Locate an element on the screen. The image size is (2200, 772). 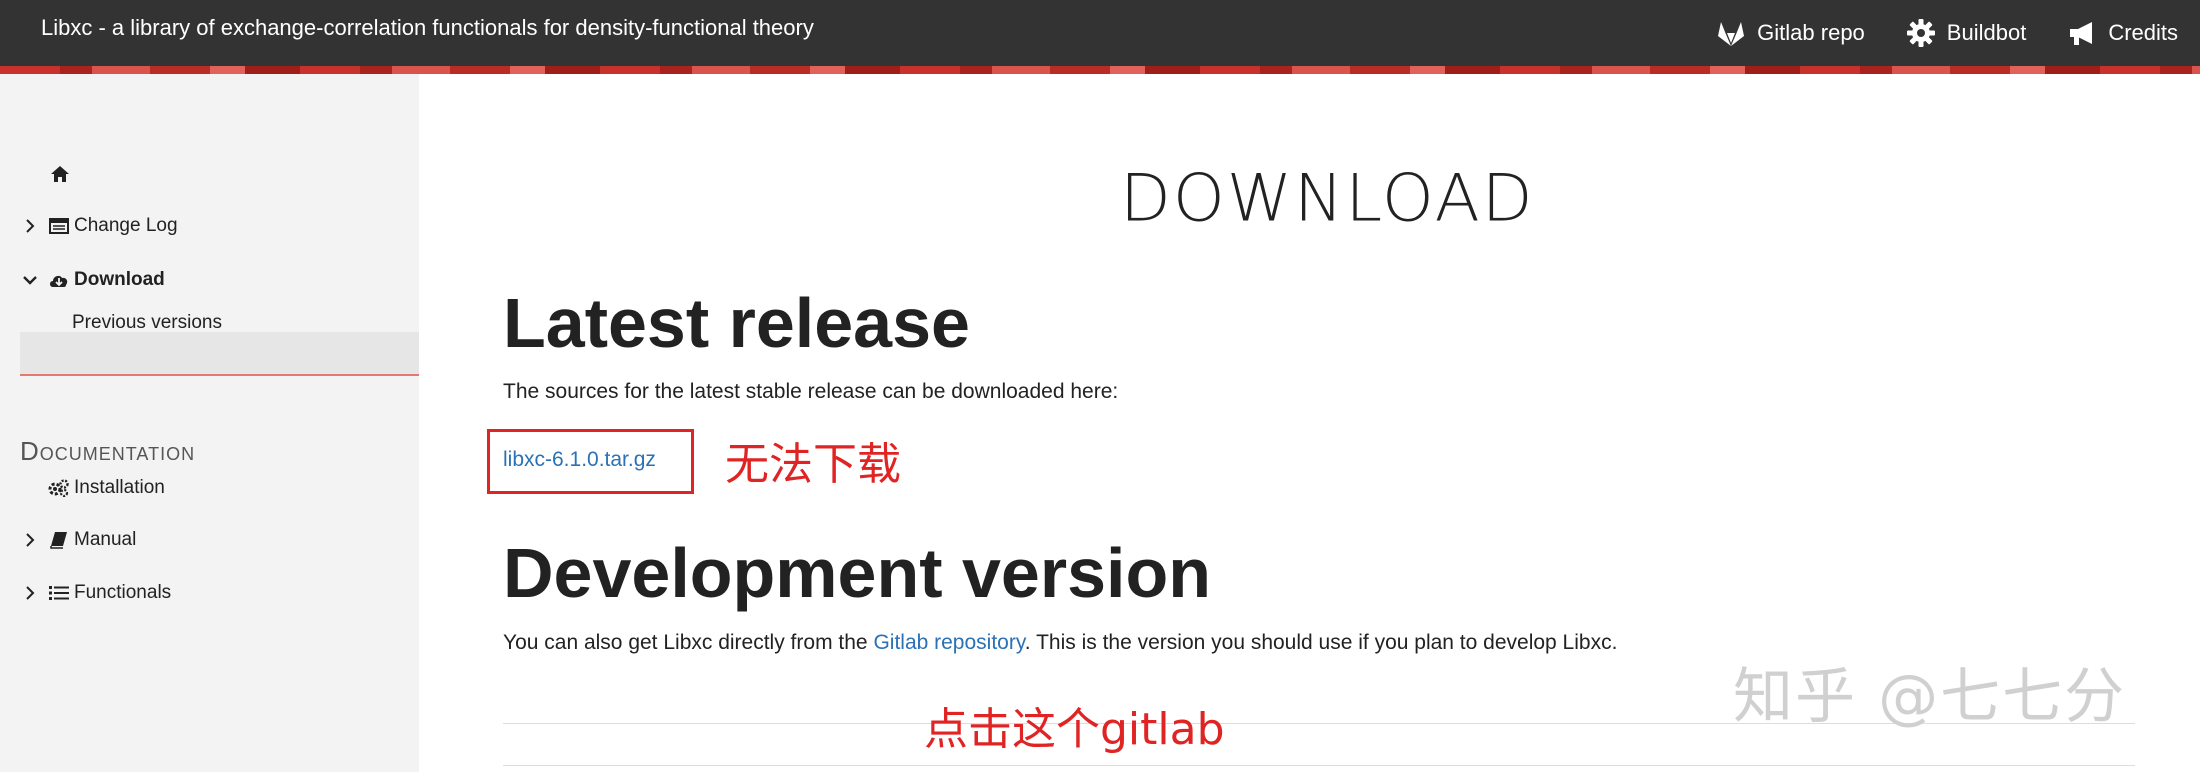
sidebar-item-changelog: Change Log is located at coordinates (99, 226).